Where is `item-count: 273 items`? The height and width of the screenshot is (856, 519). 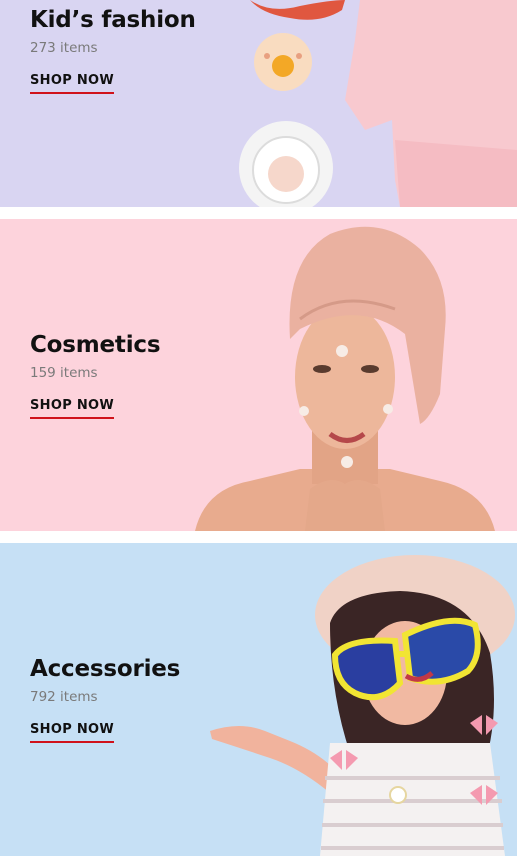
item-count: 273 items is located at coordinates (64, 48).